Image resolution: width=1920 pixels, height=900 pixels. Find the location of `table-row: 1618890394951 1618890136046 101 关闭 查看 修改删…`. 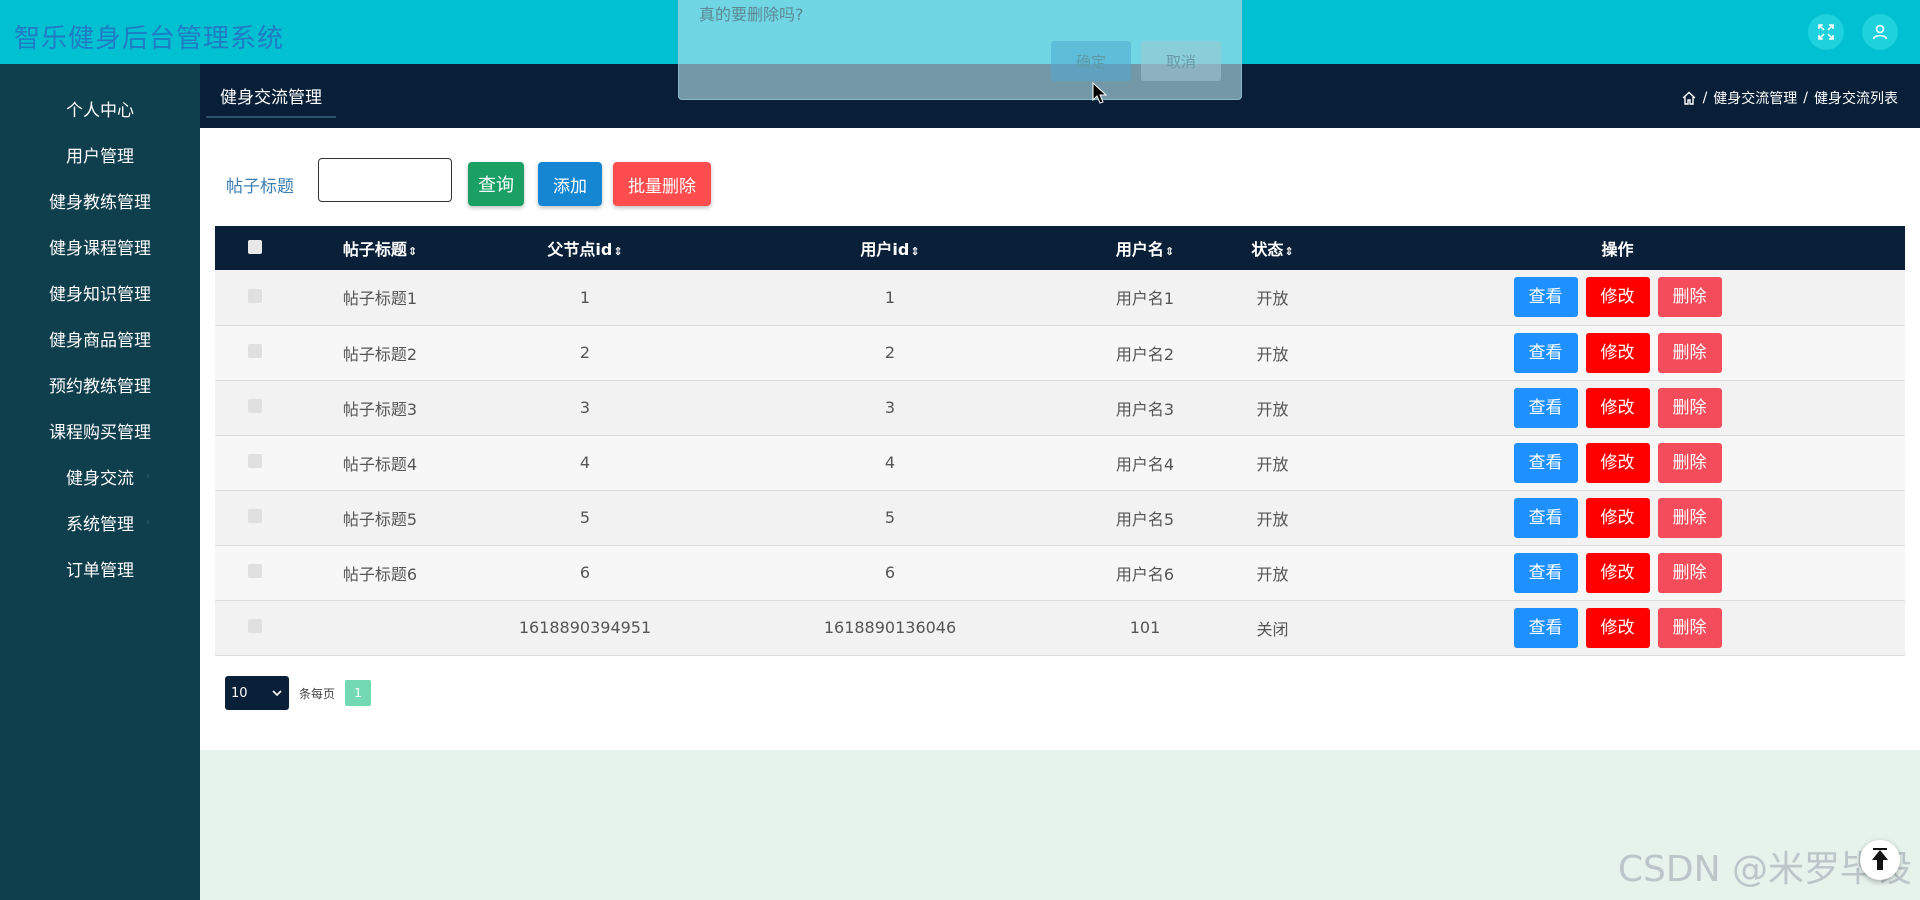

table-row: 1618890394951 1618890136046 101 关闭 查看 修改删… is located at coordinates (1060, 628).